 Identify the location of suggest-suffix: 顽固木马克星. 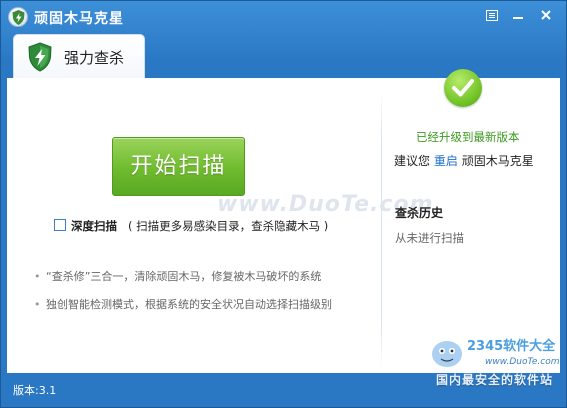
(497, 161).